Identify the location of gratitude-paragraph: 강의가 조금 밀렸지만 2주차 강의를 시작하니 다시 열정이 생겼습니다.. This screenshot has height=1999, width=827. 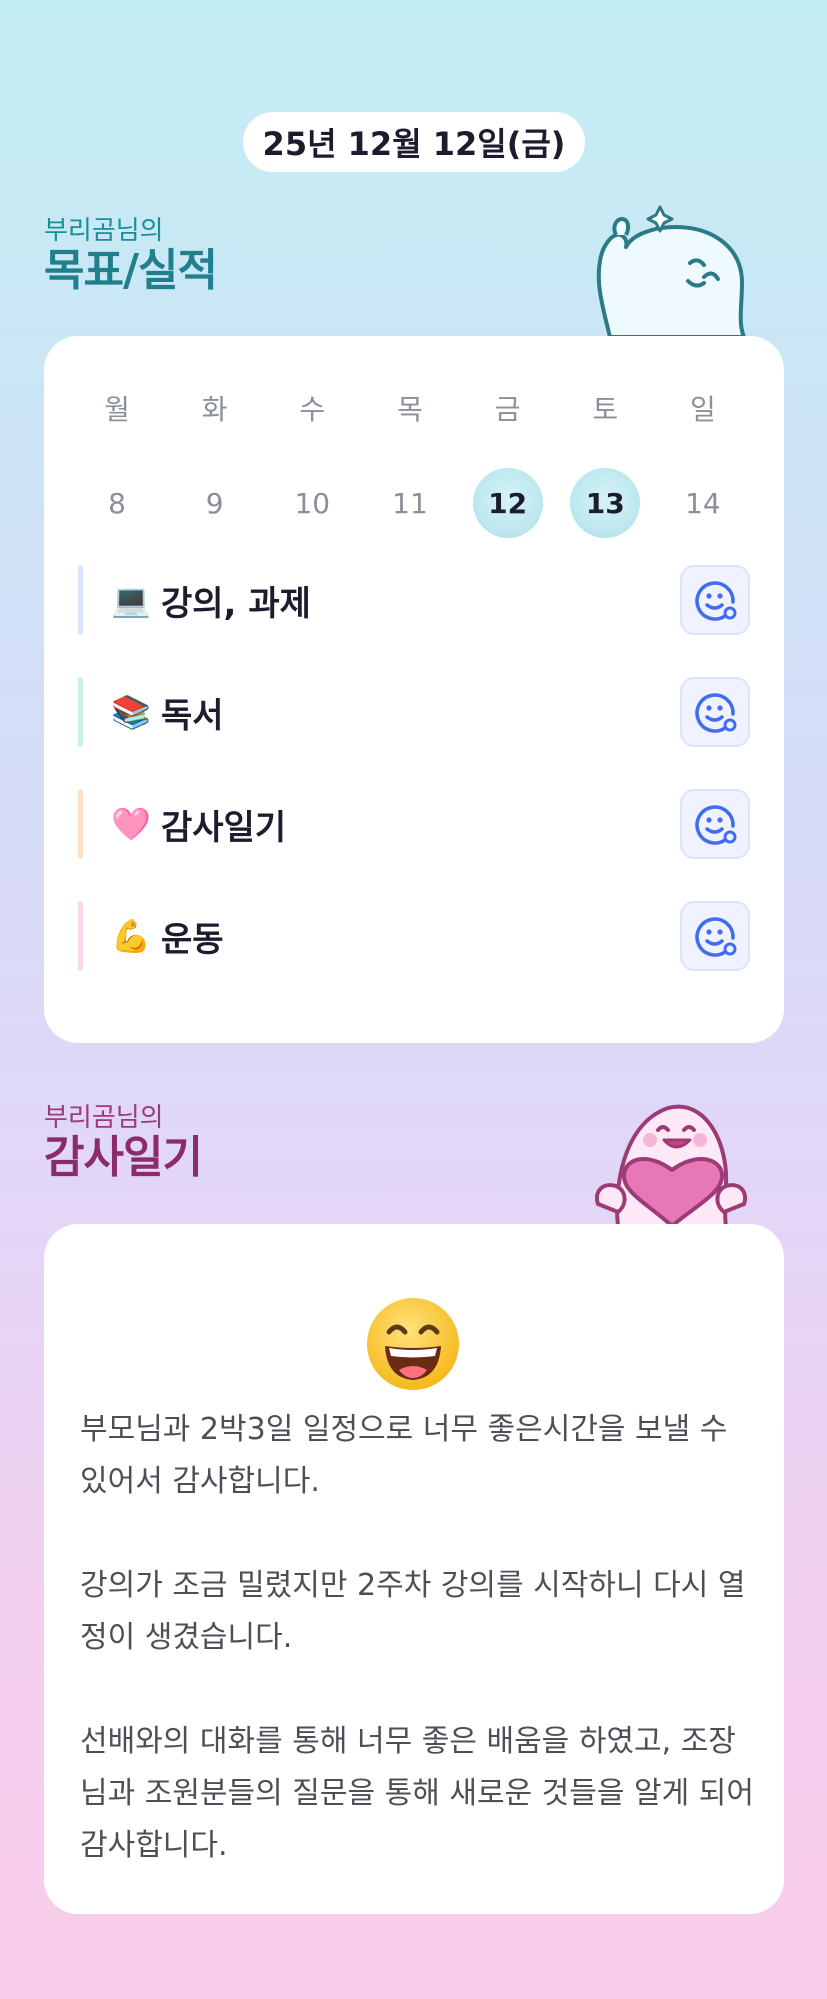
(413, 1611).